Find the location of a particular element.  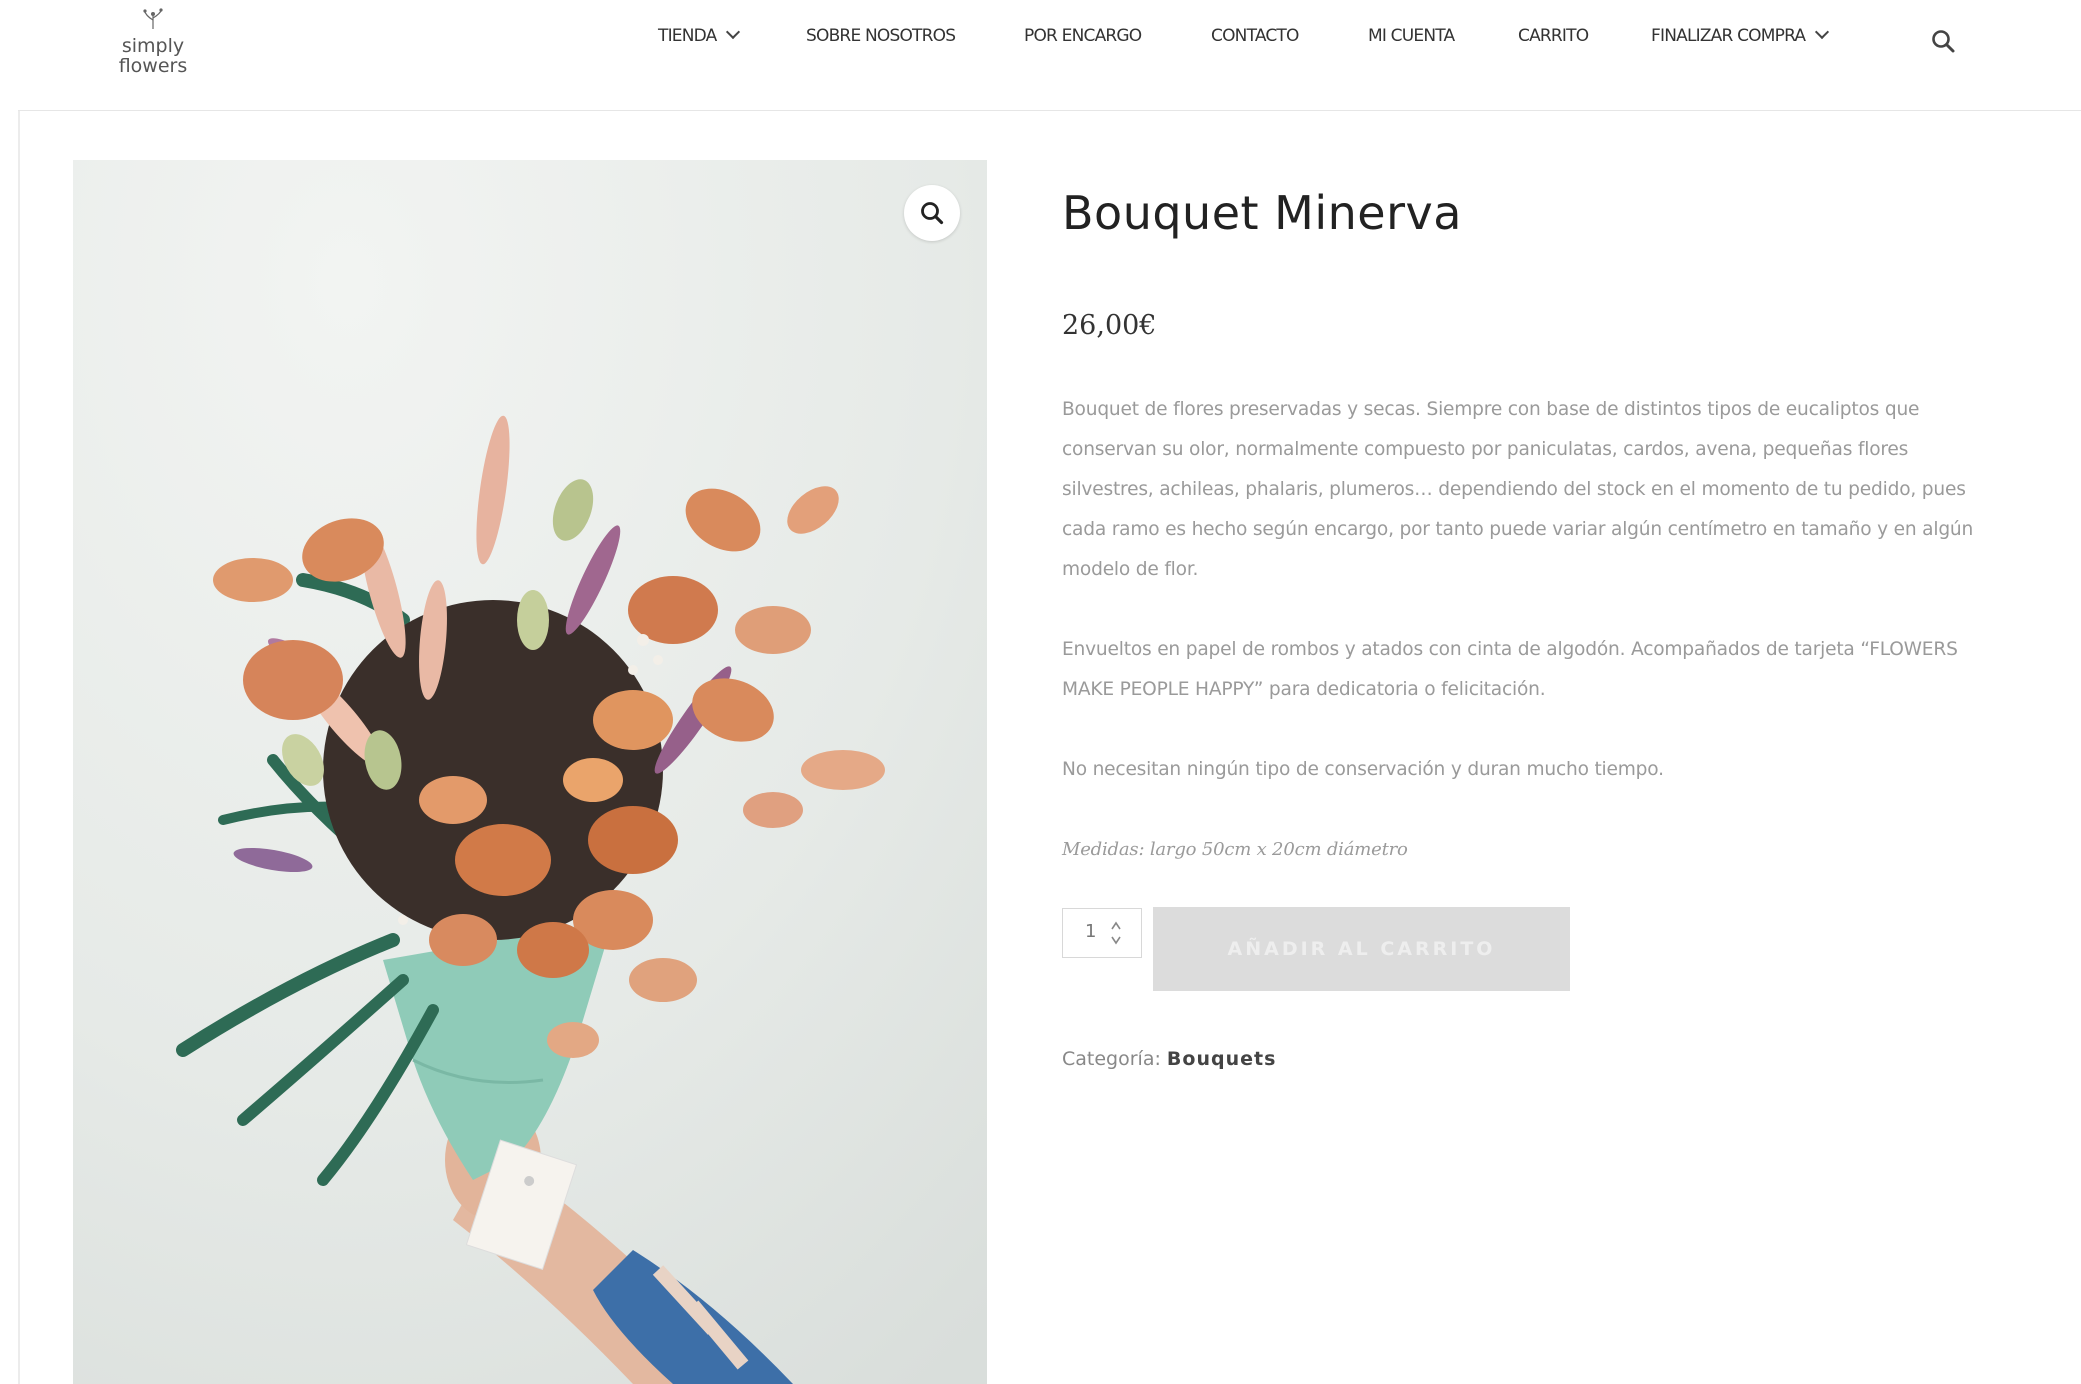

quantity-value: 1 is located at coordinates (1091, 931).